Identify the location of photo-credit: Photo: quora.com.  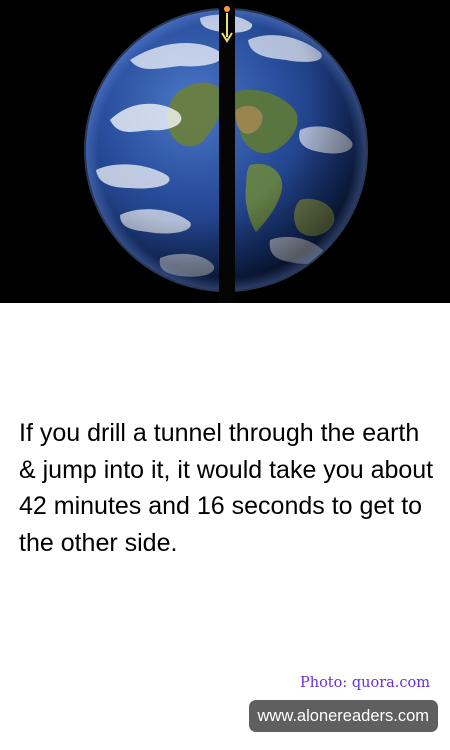
(364, 683).